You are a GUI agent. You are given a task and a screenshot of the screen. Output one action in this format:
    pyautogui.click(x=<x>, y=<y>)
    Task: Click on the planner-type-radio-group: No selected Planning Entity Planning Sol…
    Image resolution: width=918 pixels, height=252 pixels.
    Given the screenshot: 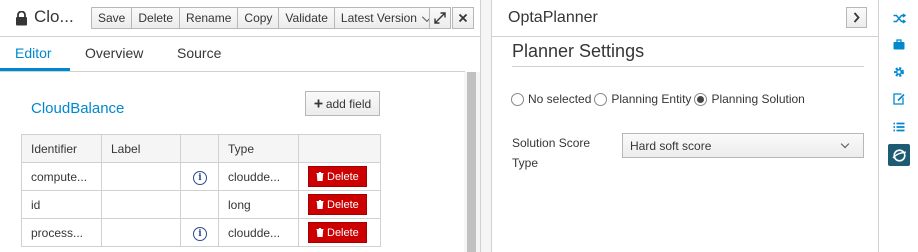 What is the action you would take?
    pyautogui.click(x=659, y=99)
    